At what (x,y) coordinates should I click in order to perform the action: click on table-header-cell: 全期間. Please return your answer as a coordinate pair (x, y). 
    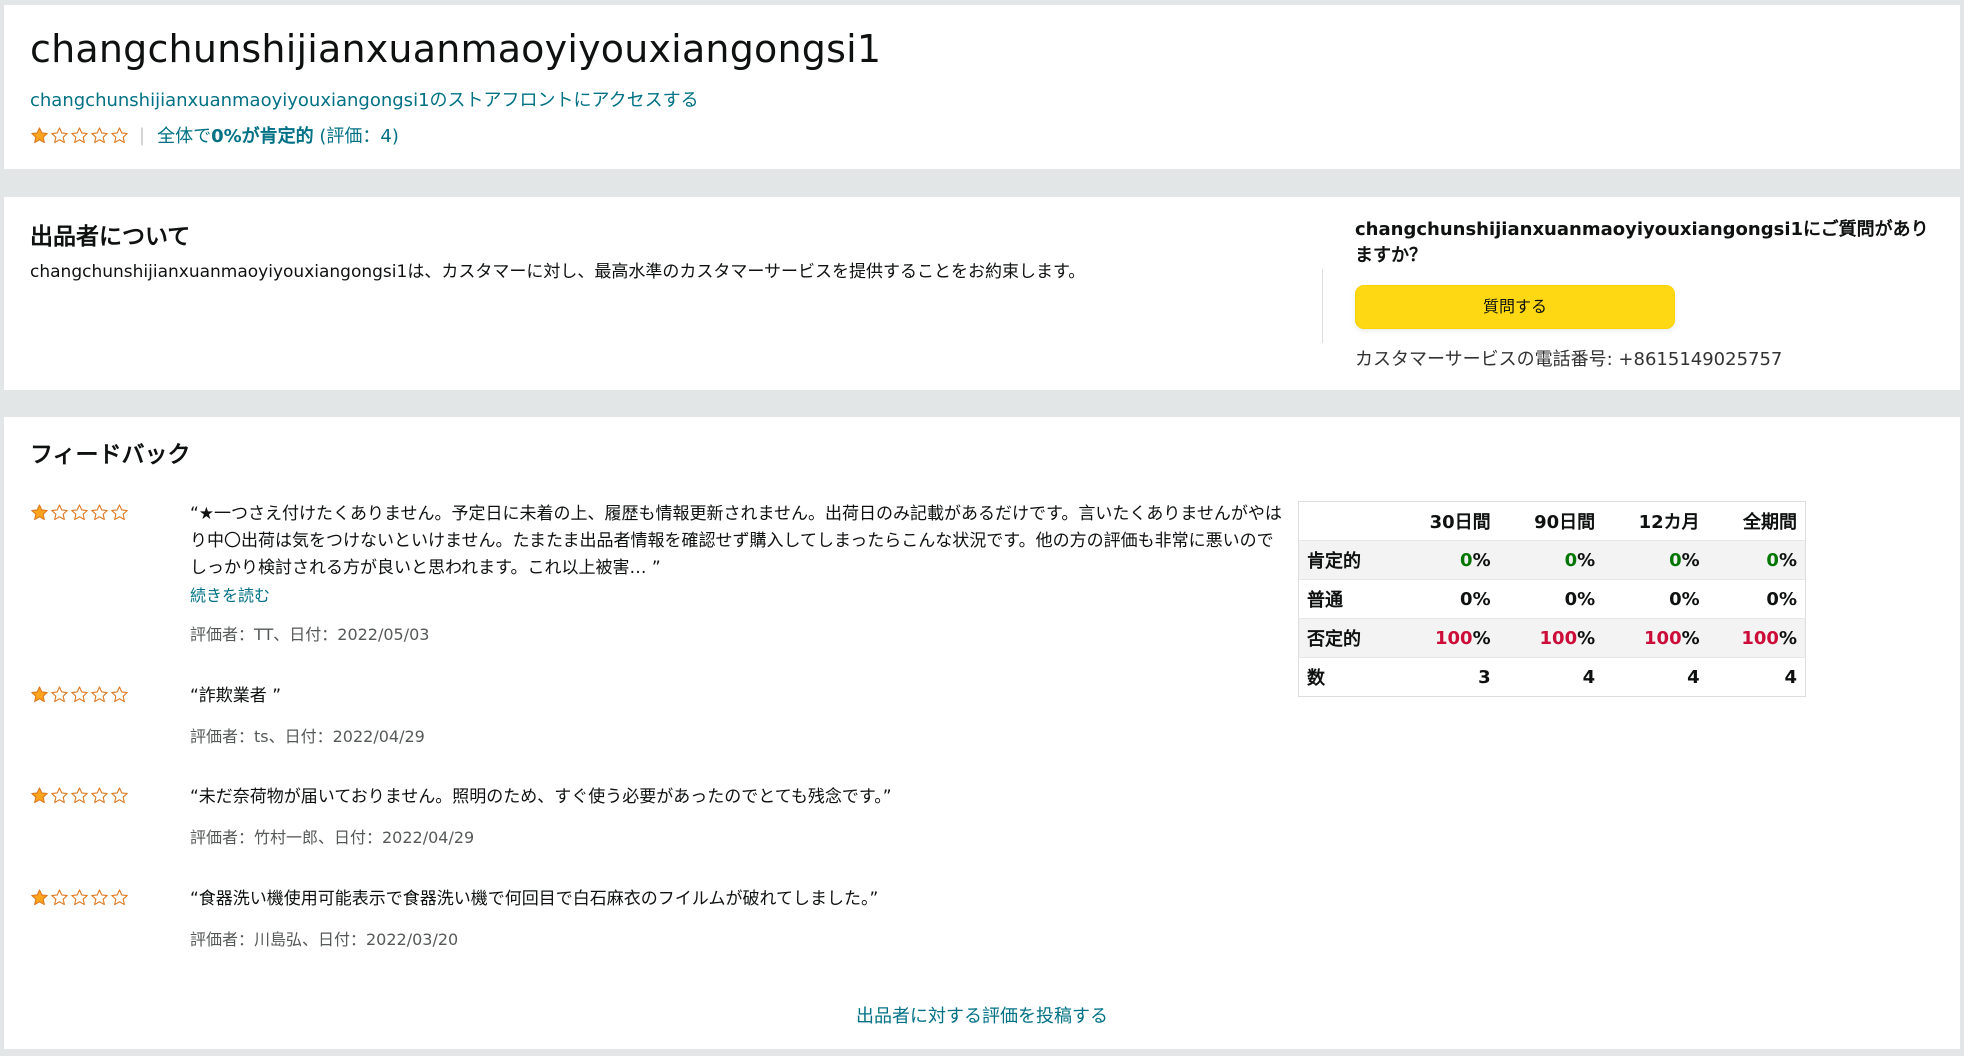
    Looking at the image, I should click on (1756, 521).